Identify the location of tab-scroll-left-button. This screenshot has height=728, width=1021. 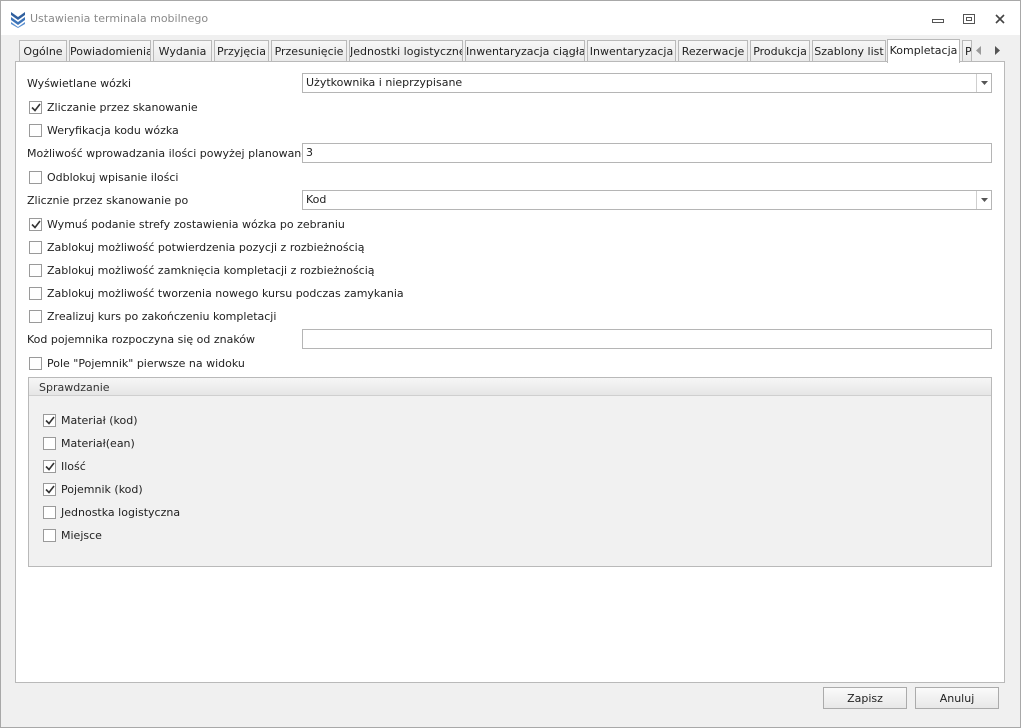
(979, 50).